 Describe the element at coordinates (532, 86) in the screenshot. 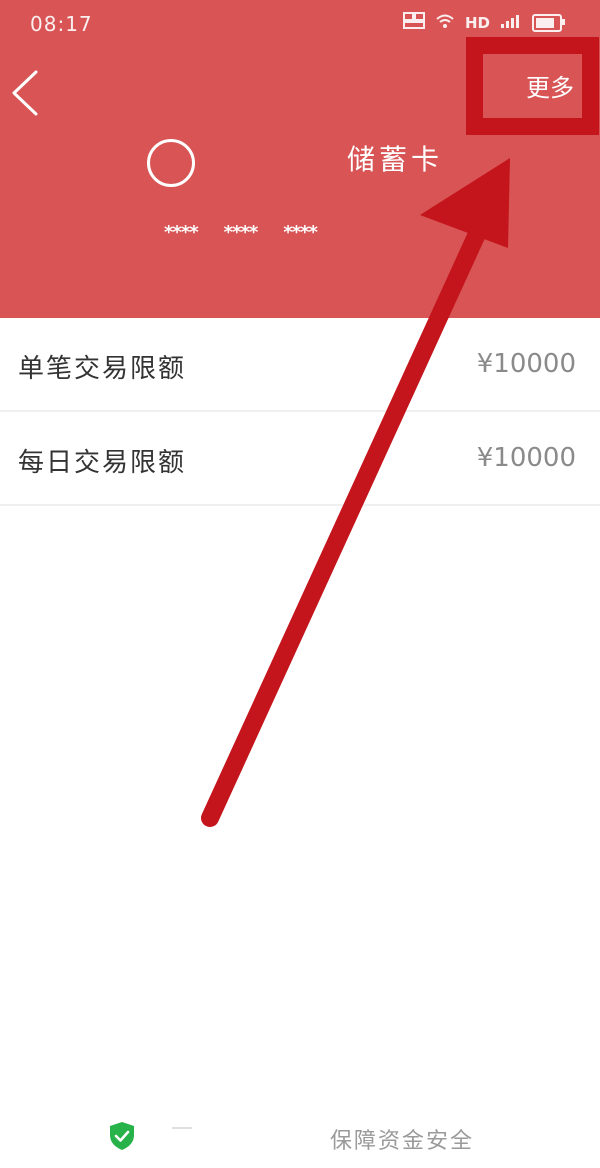

I see `annotation-highlight-box` at that location.